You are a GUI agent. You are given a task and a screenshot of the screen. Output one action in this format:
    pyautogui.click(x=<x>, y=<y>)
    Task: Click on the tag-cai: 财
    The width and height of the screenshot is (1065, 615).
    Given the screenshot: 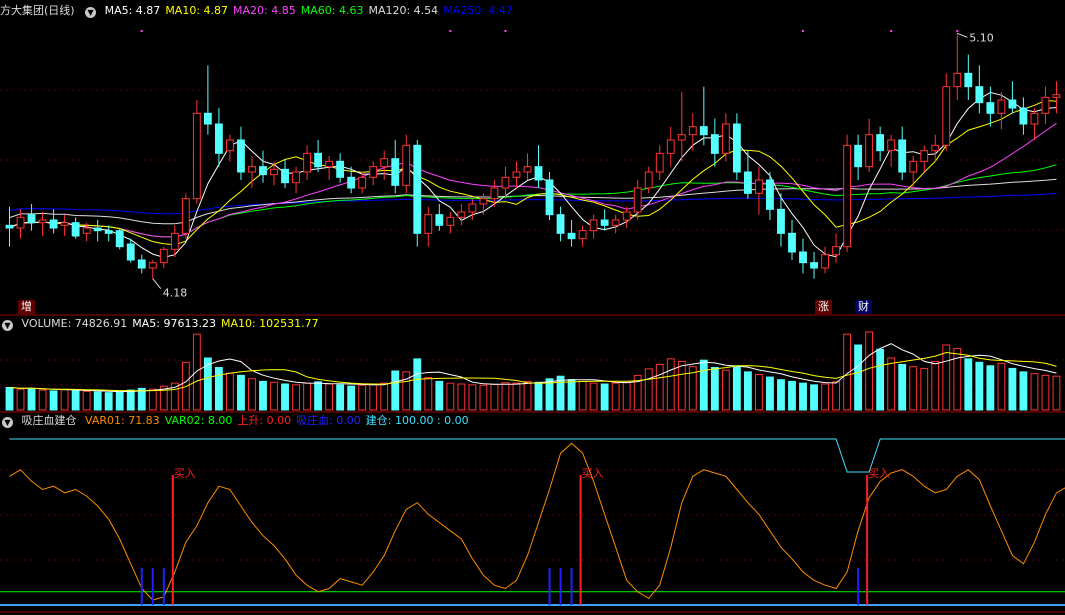 What is the action you would take?
    pyautogui.click(x=863, y=307)
    